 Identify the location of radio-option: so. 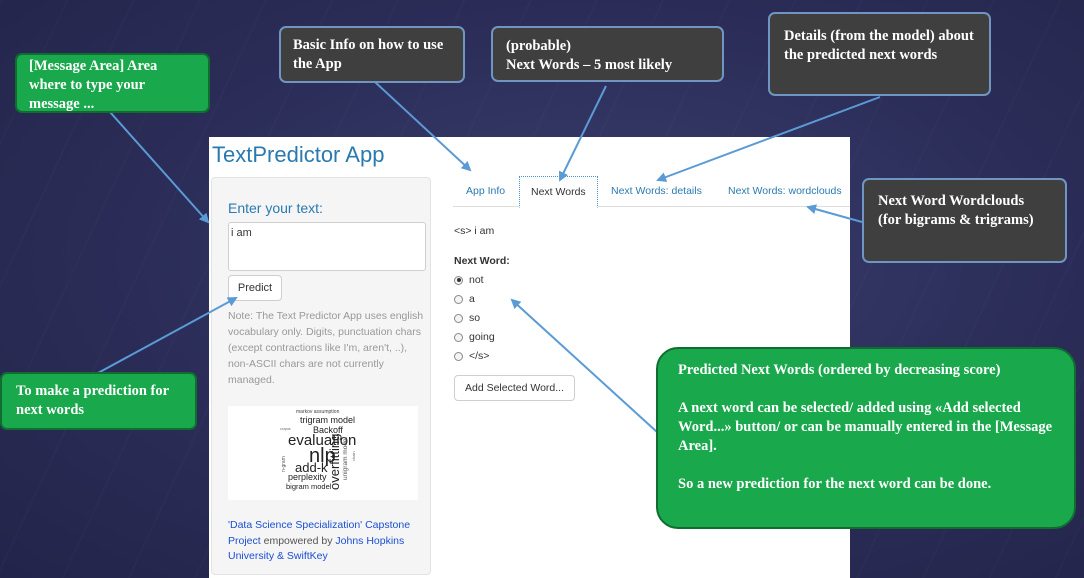
(467, 318).